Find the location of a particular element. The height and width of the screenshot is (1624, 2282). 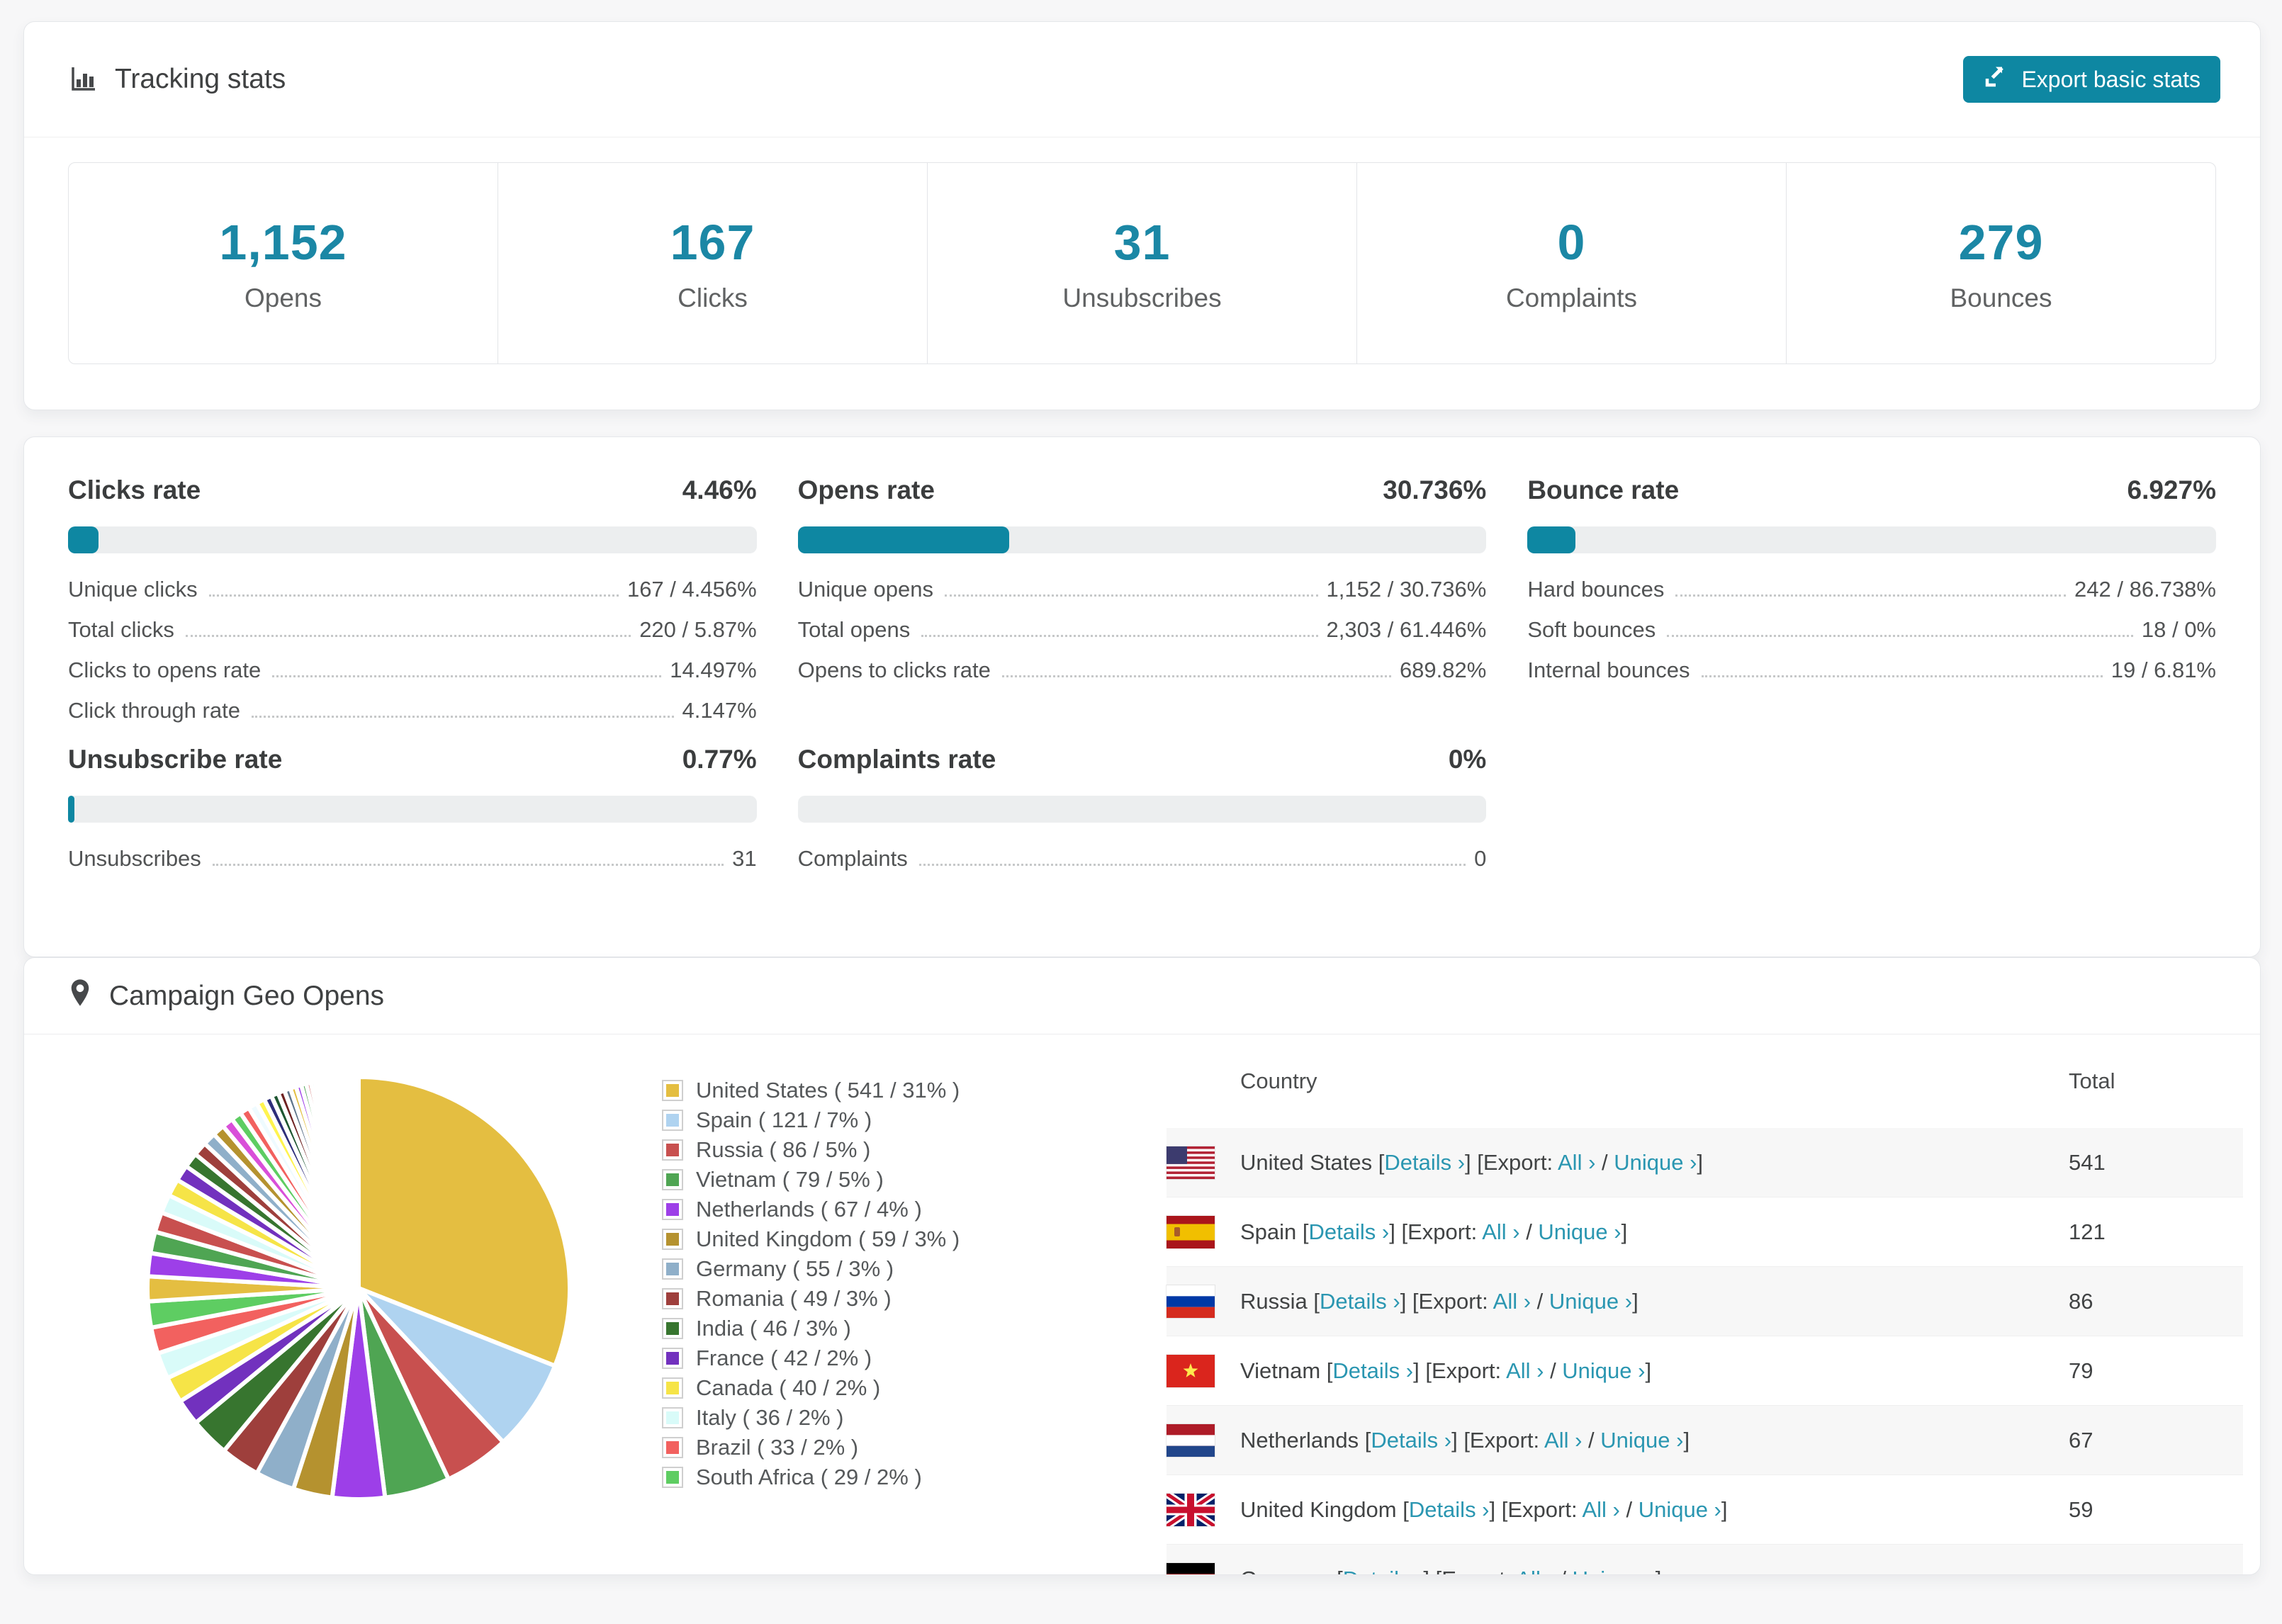

rate-row-label-click-through-rate: Click through rate is located at coordinates (154, 711).